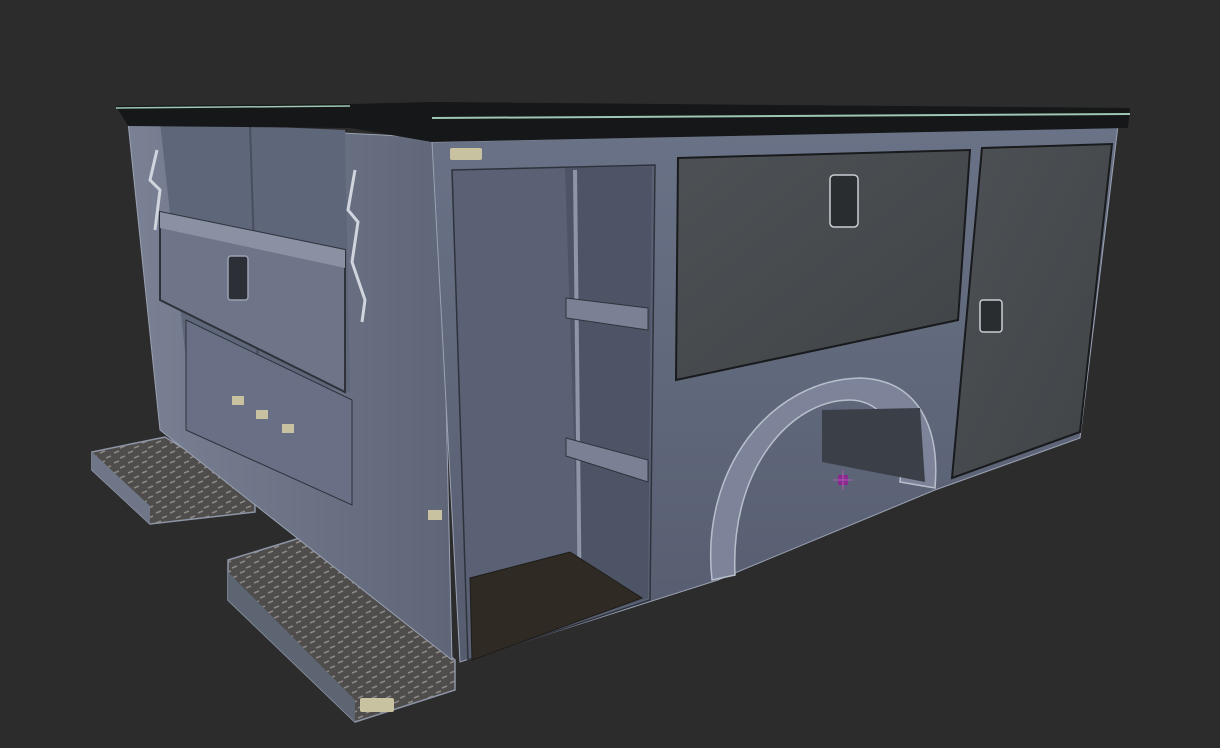  I want to click on upper-door-handle, so click(844, 201).